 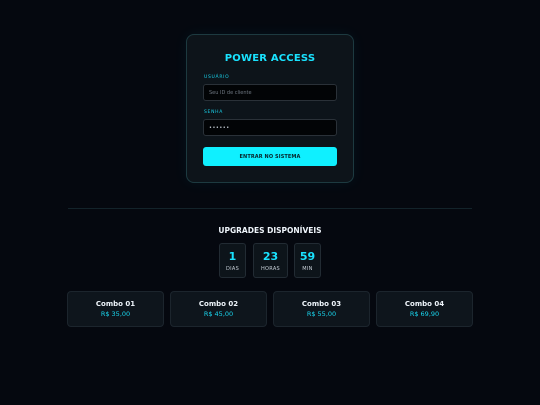 I want to click on combo-card-04: Combo 04 R$ 69,90, so click(x=424, y=309).